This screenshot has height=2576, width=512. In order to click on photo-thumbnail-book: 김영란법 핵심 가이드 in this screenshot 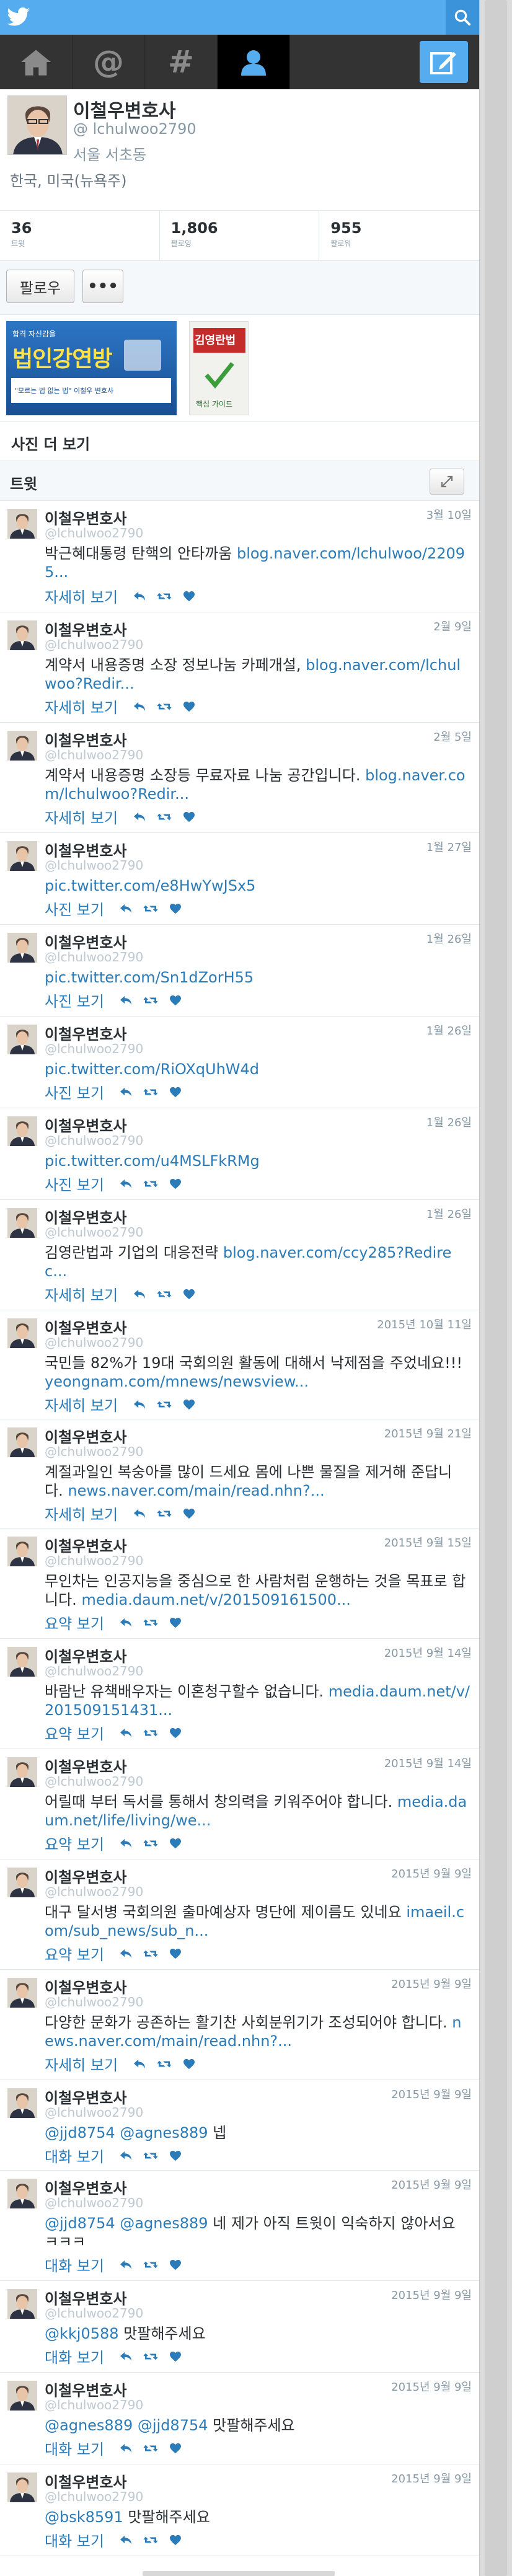, I will do `click(219, 368)`.